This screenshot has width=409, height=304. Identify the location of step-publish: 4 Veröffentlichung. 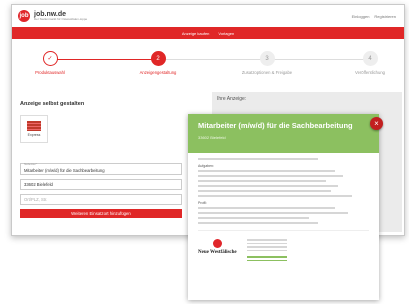
(369, 63).